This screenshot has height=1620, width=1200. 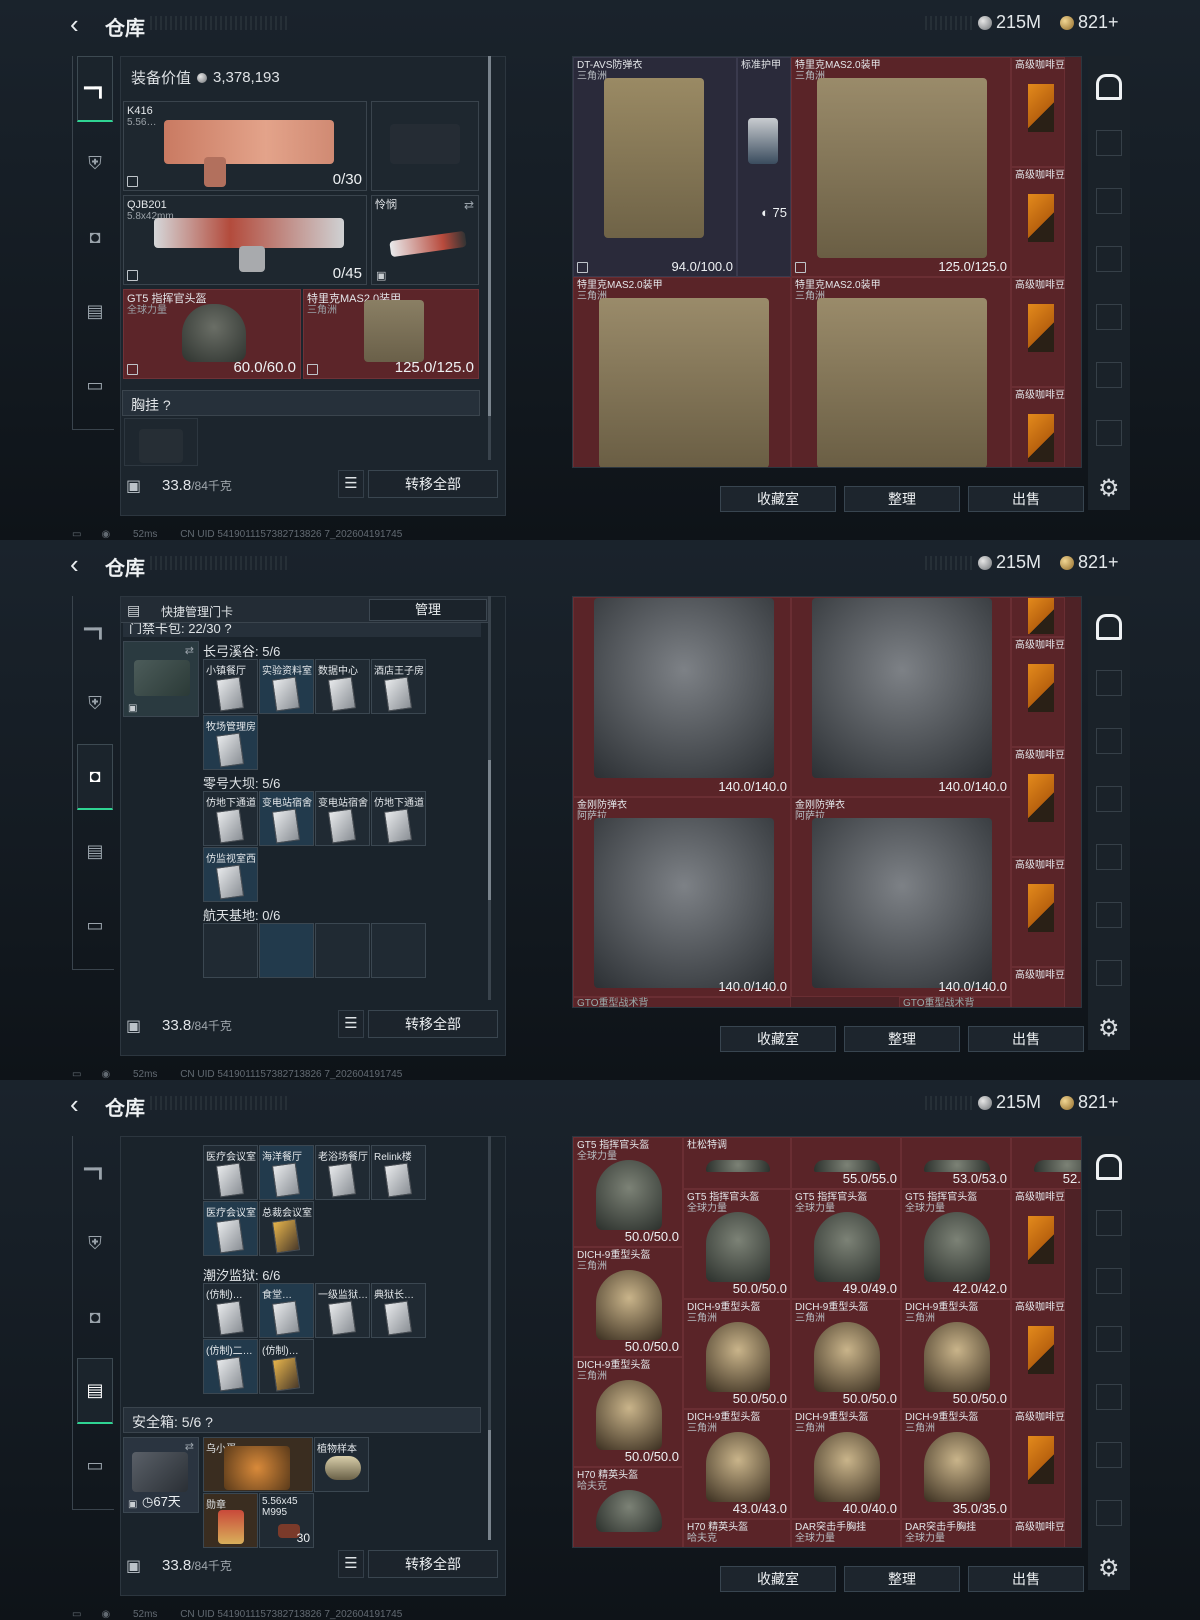 What do you see at coordinates (682, 1002) in the screenshot?
I see `stash-item: GTO重型战术背` at bounding box center [682, 1002].